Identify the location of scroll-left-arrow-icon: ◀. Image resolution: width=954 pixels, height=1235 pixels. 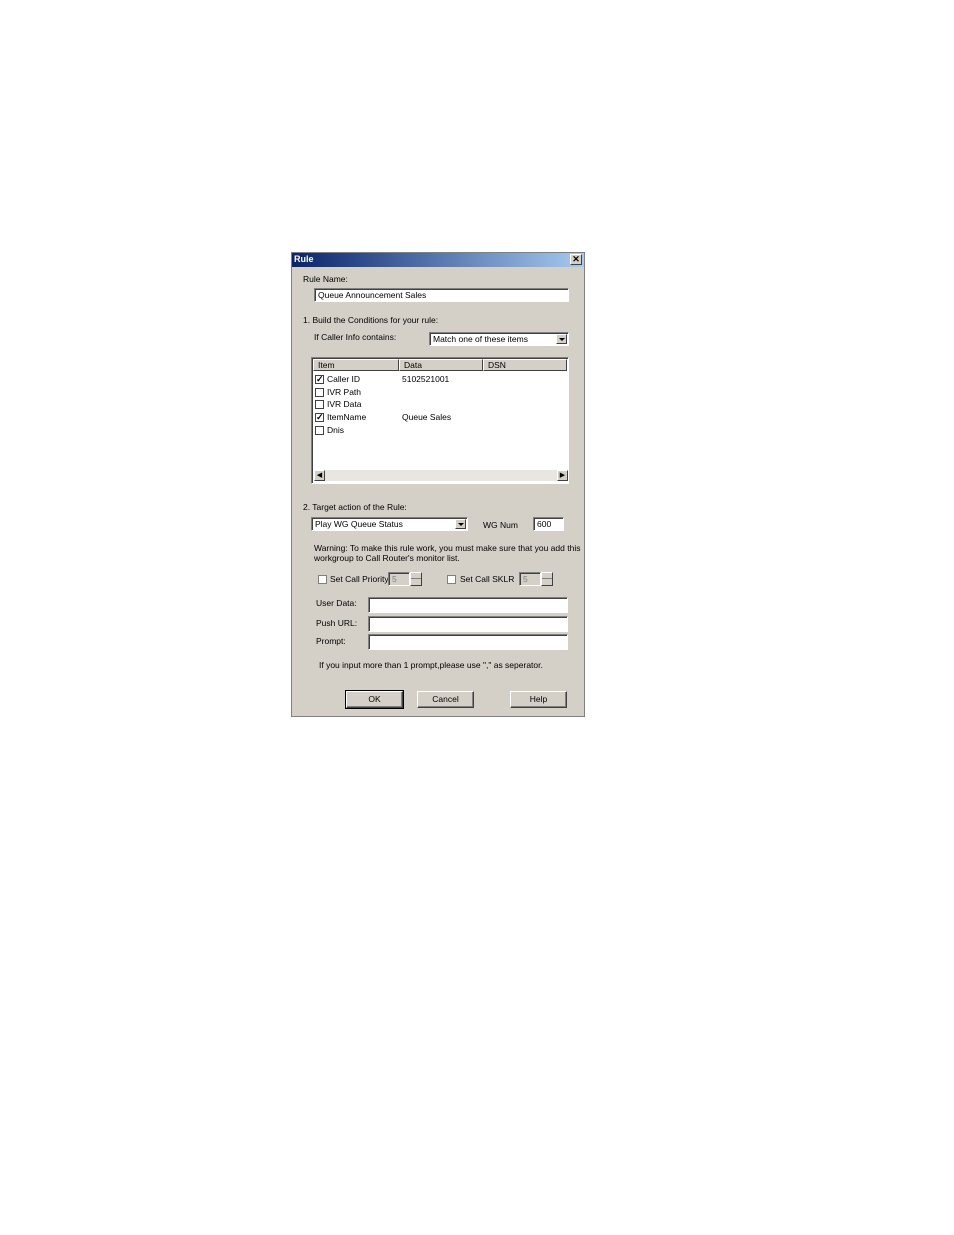
(319, 475).